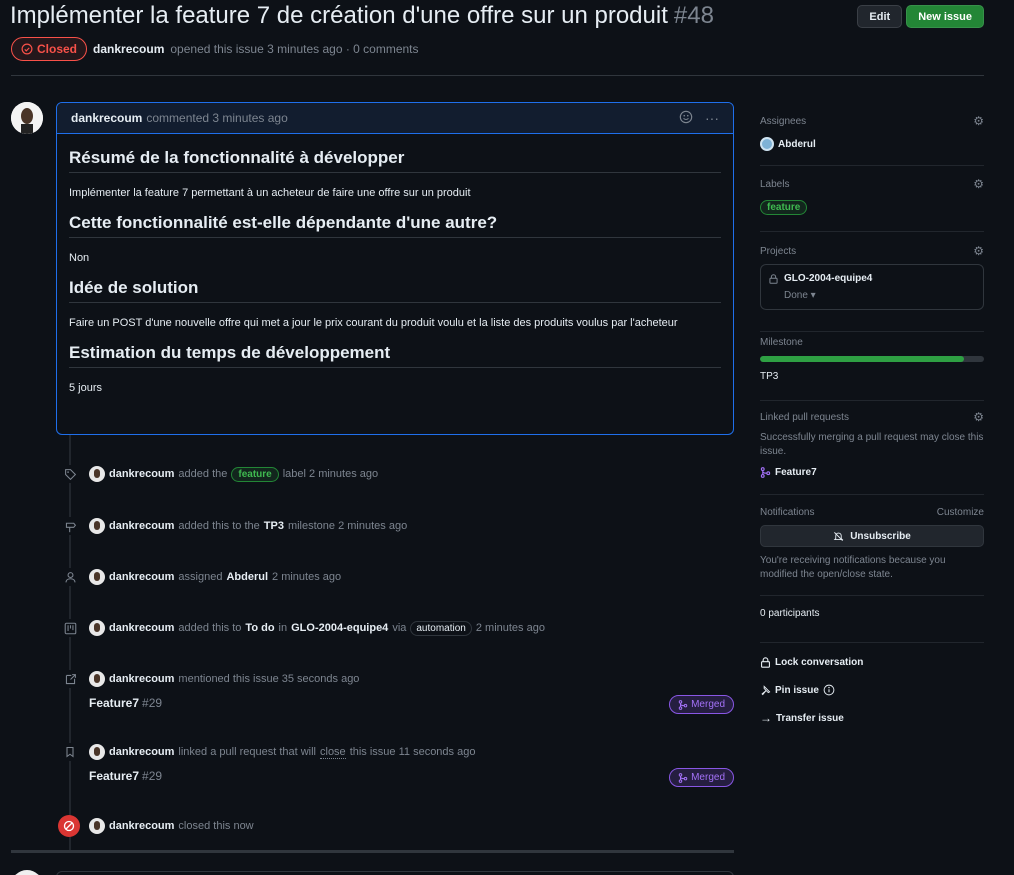 This screenshot has width=1014, height=875. I want to click on comment-meta: commented 3 minutes ago, so click(217, 118).